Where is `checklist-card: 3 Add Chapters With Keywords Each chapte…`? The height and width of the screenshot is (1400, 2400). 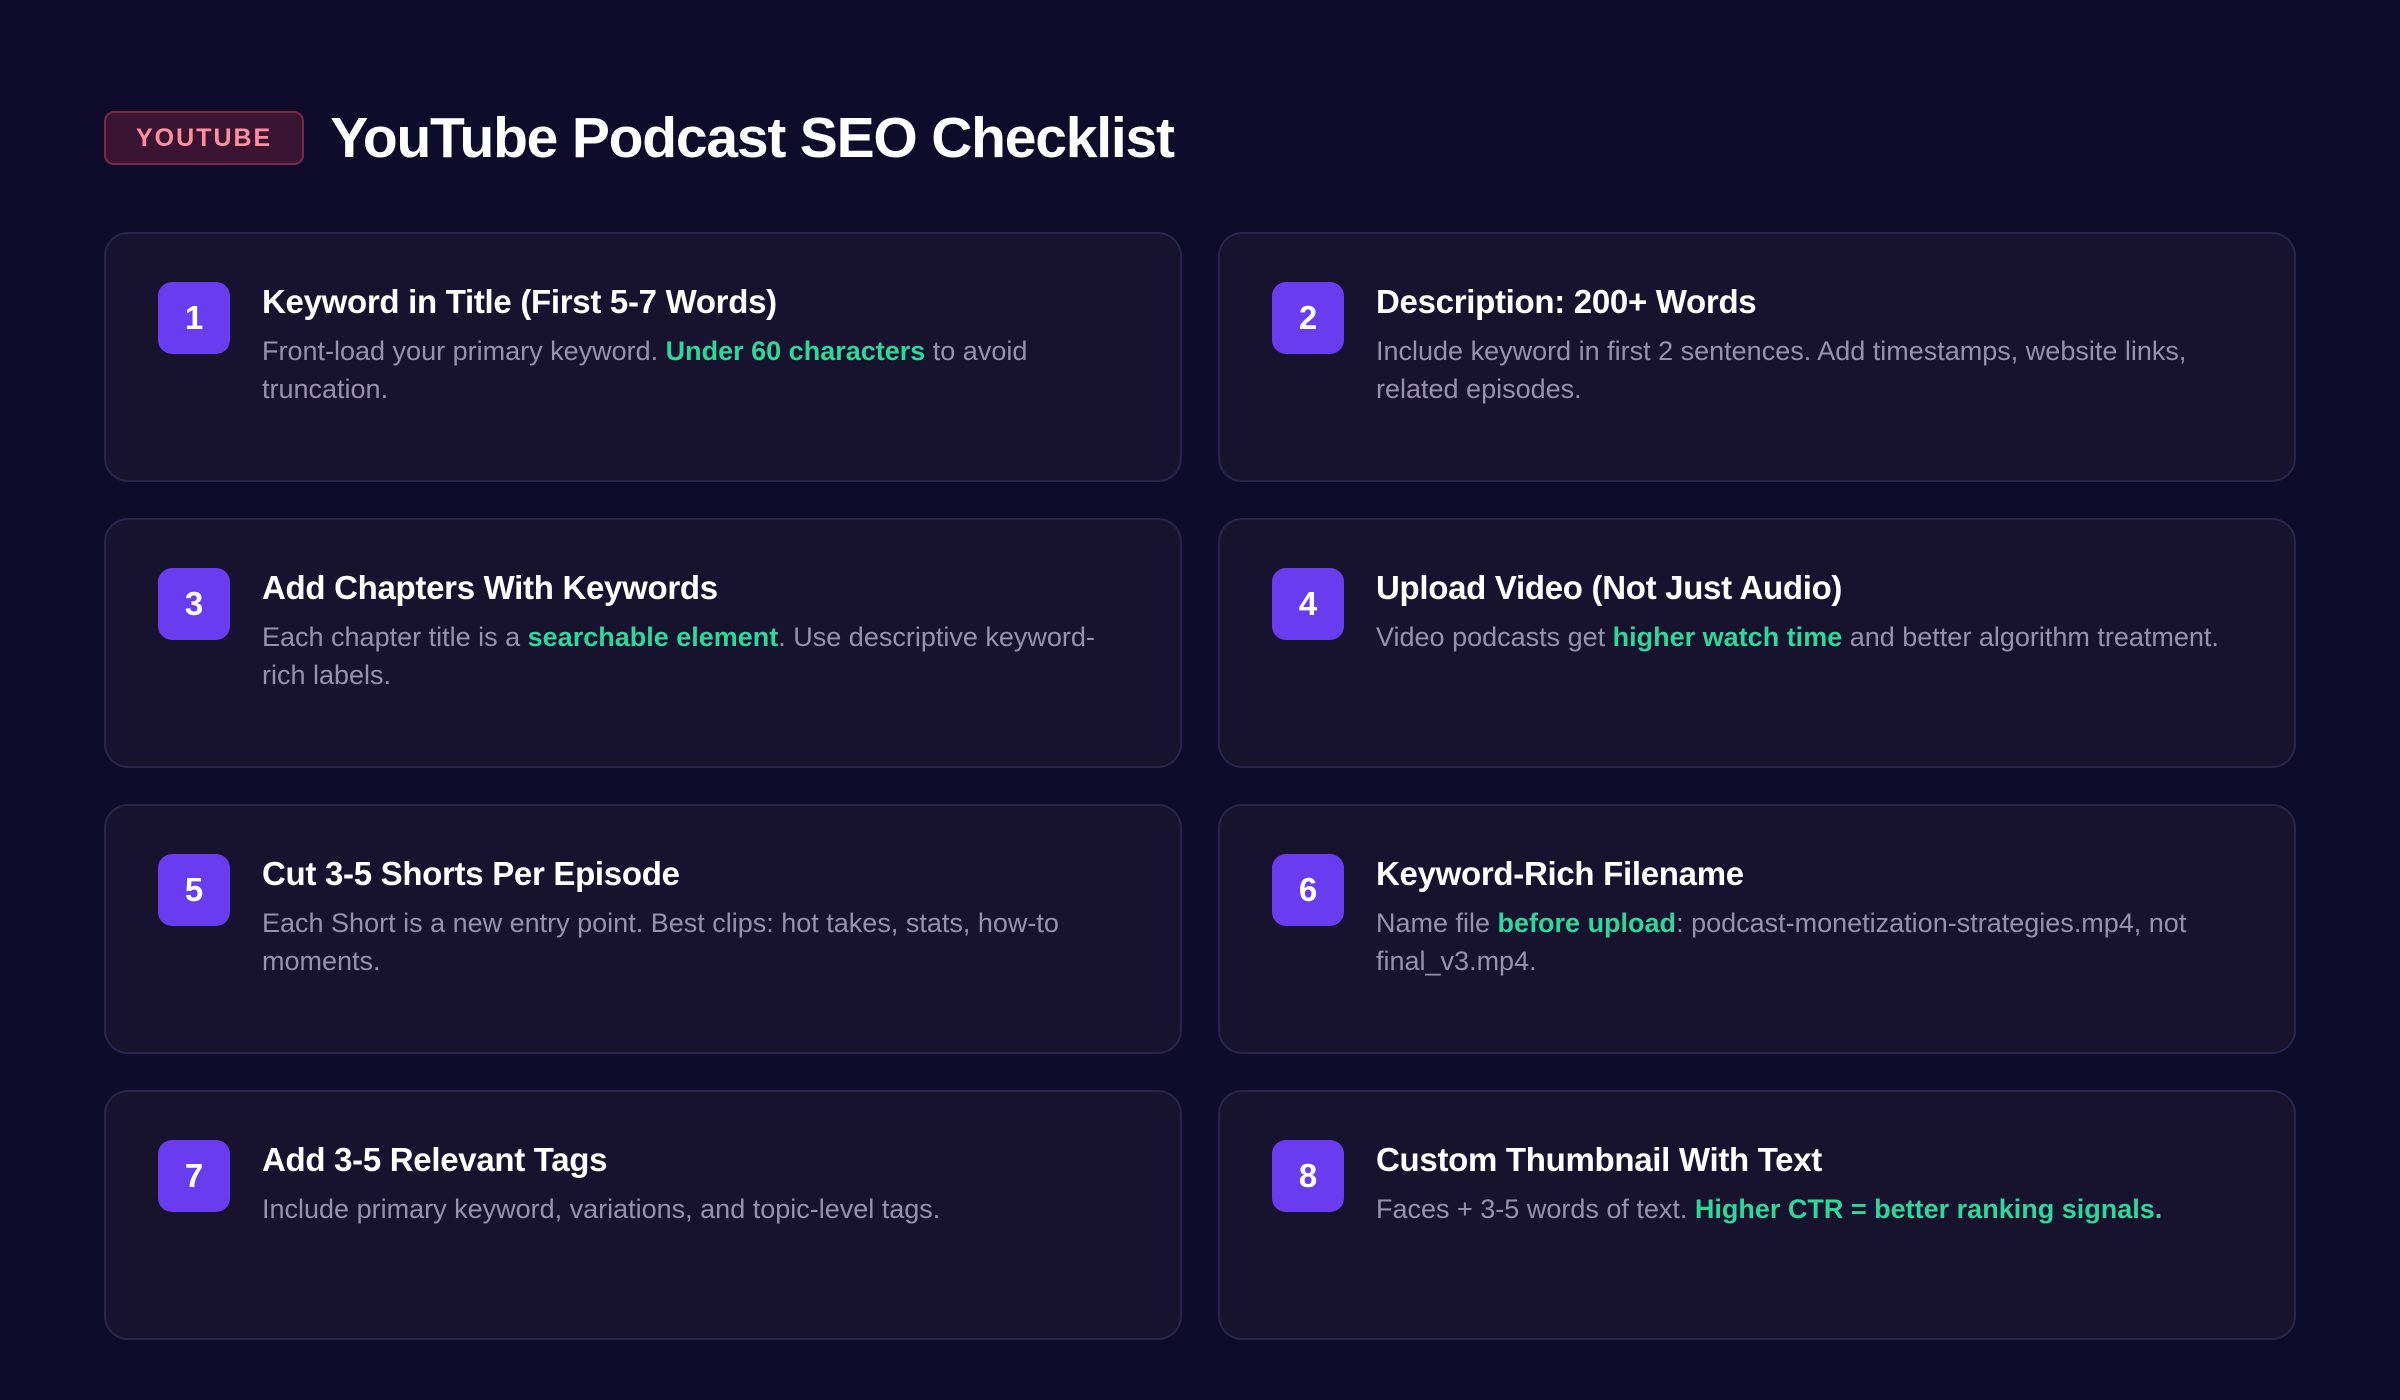 checklist-card: 3 Add Chapters With Keywords Each chapte… is located at coordinates (643, 643).